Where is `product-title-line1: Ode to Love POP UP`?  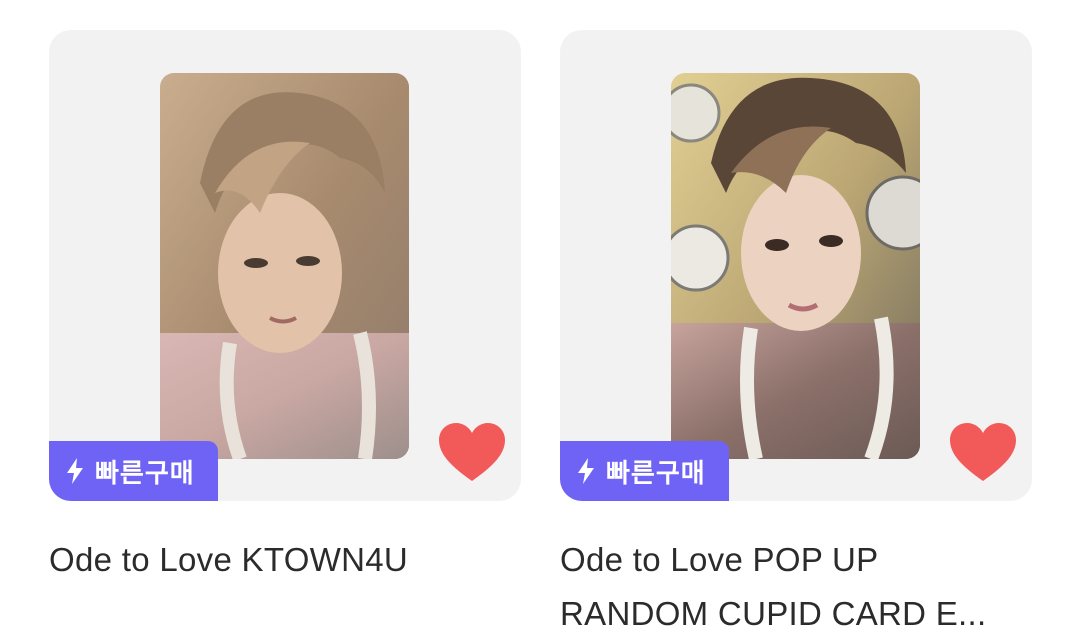
product-title-line1: Ode to Love POP UP is located at coordinates (719, 559).